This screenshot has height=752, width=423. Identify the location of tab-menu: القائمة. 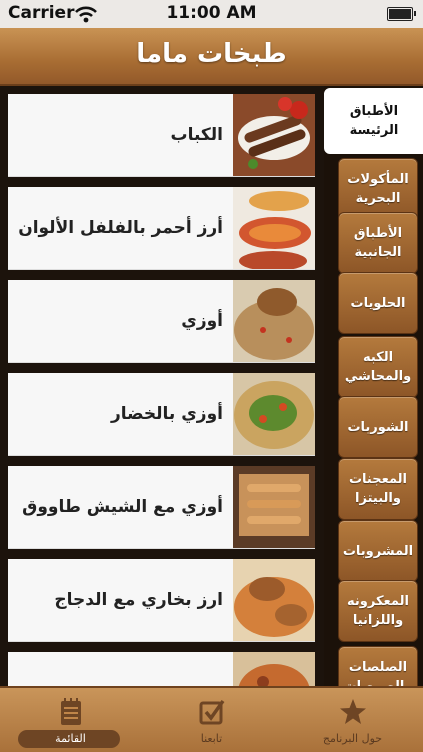
(70, 720).